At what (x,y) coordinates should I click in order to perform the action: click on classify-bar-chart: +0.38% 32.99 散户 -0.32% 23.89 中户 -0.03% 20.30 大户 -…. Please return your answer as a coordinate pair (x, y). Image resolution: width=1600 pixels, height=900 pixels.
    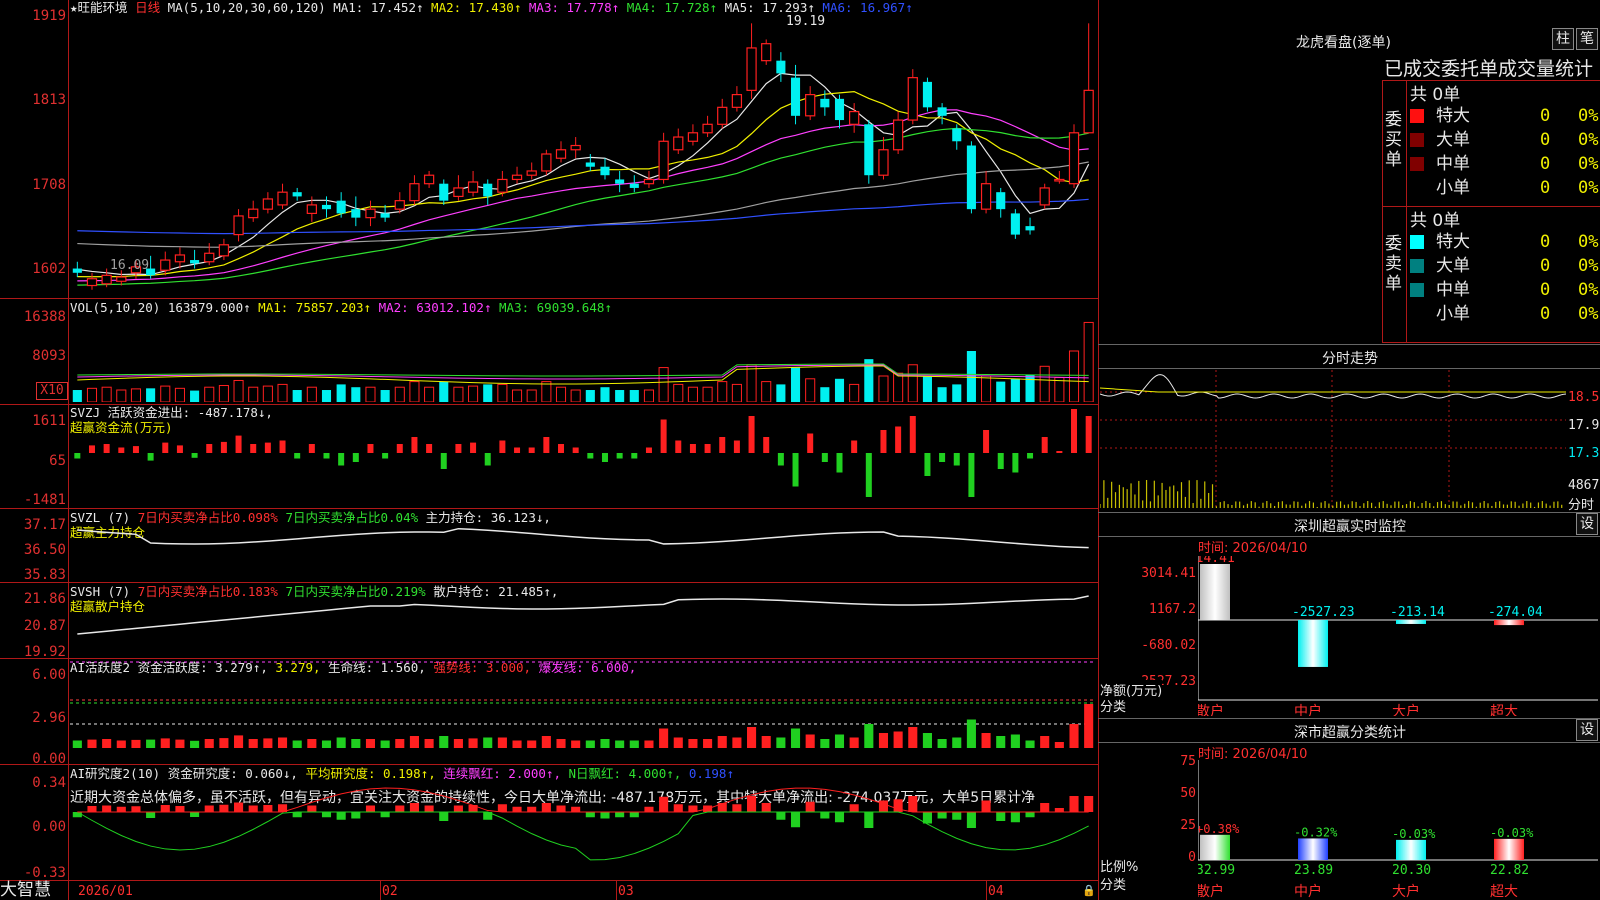
    Looking at the image, I should click on (1398, 830).